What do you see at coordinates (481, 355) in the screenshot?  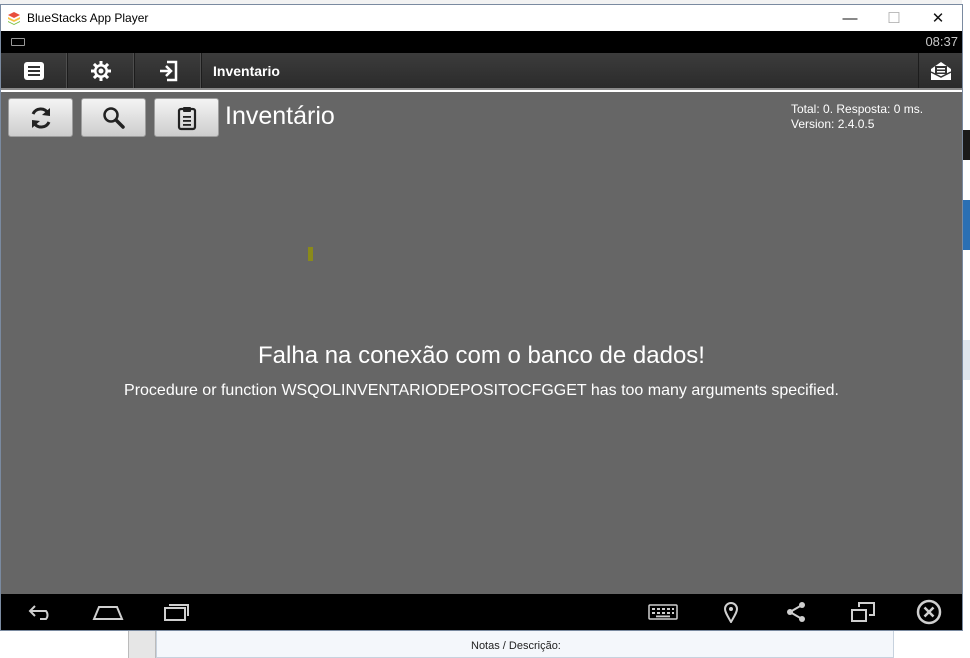 I see `error-title: Falha na conexão com o banco de dados!` at bounding box center [481, 355].